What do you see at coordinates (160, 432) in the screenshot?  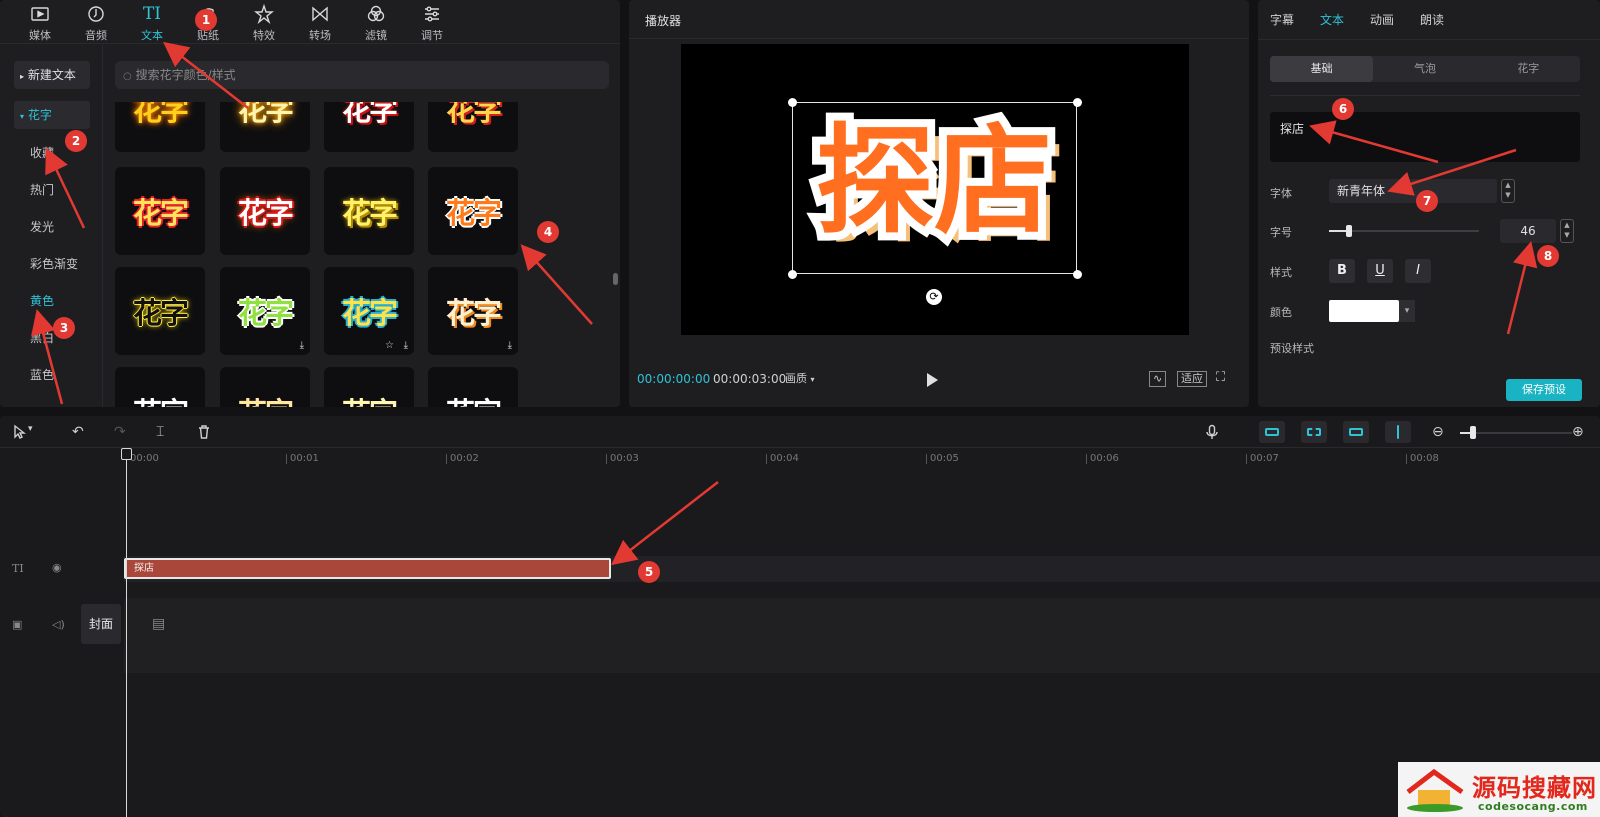 I see `split-icon: ⌶` at bounding box center [160, 432].